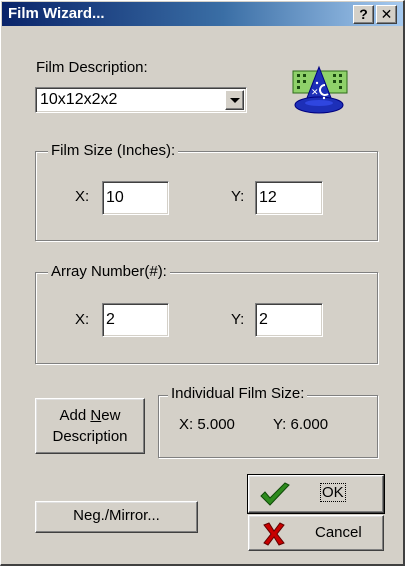 The height and width of the screenshot is (566, 405). I want to click on film-description-value: 10x12x2x2, so click(79, 99).